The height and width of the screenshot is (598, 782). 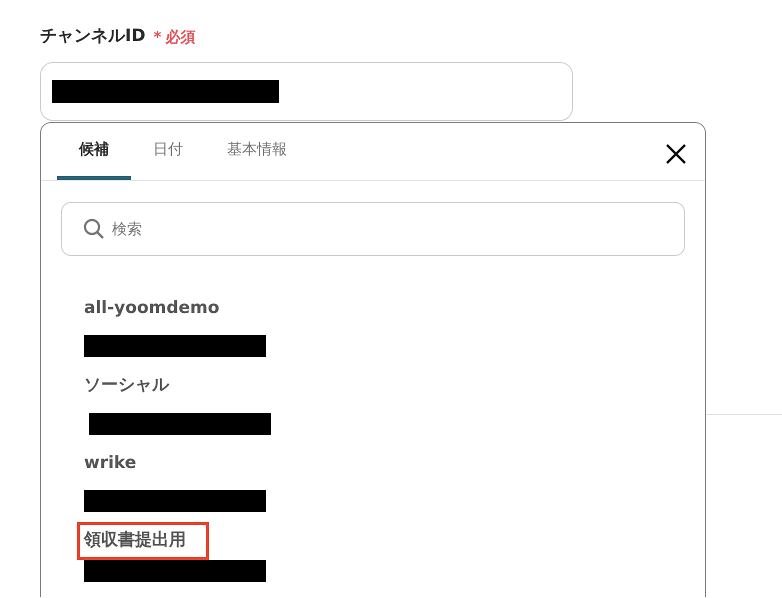 I want to click on tab: 候補, so click(x=94, y=151).